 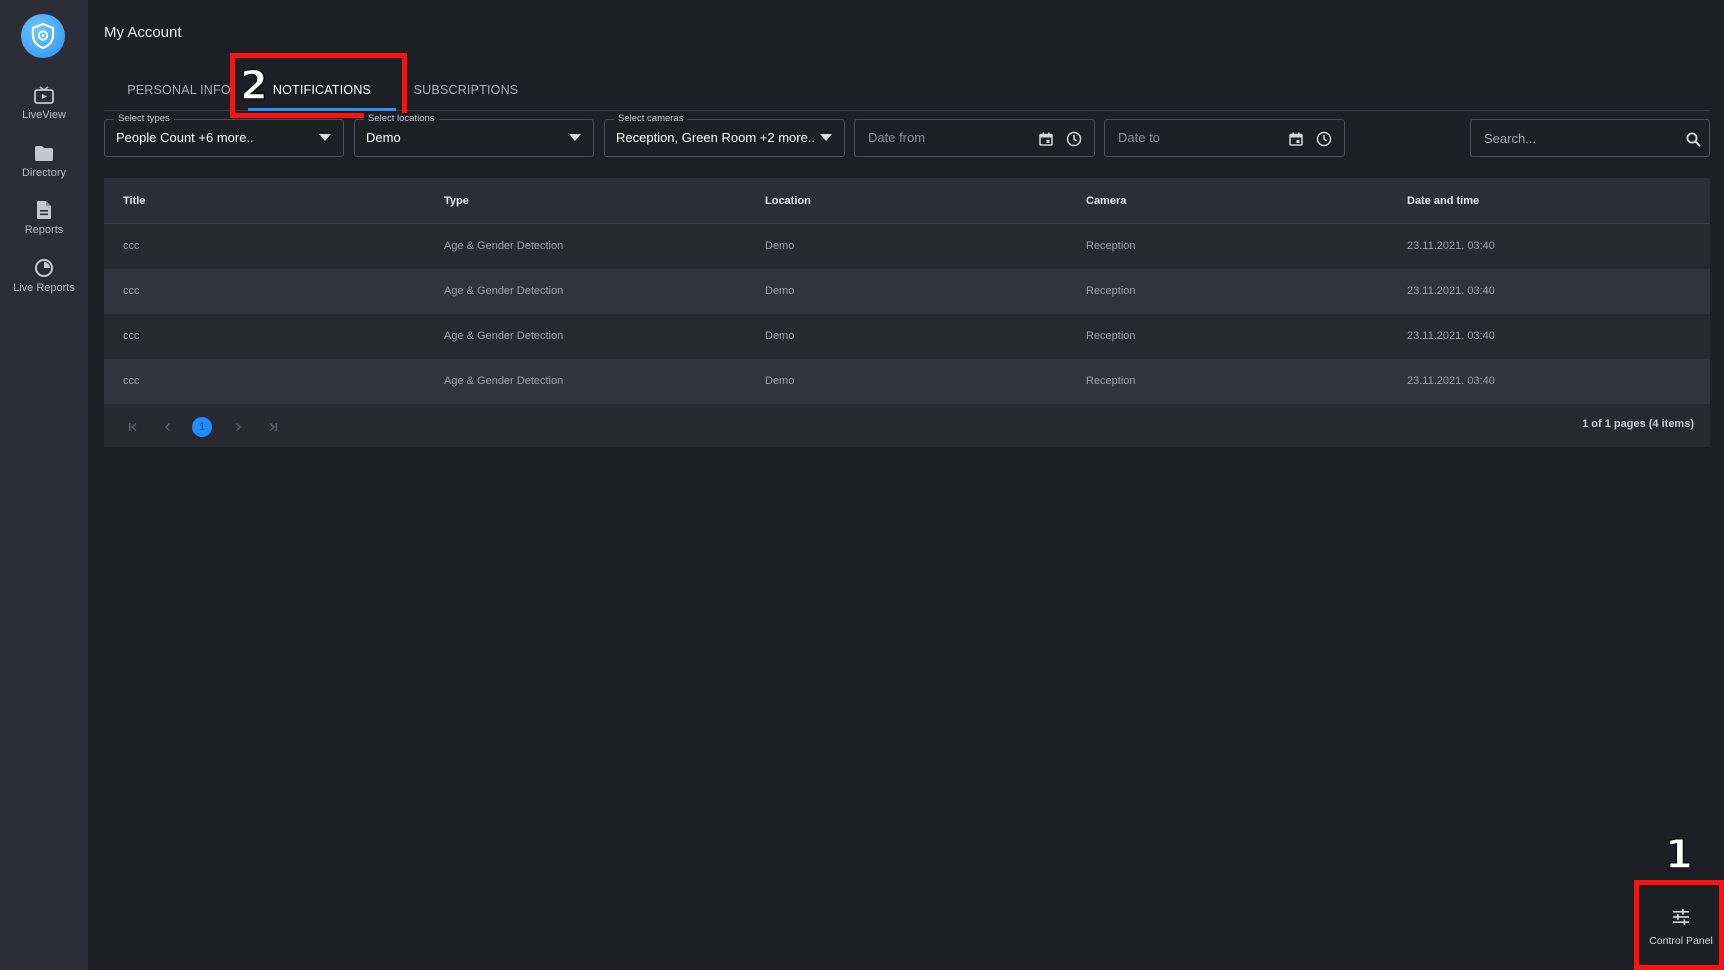 What do you see at coordinates (134, 201) in the screenshot?
I see `column-header-title: Title` at bounding box center [134, 201].